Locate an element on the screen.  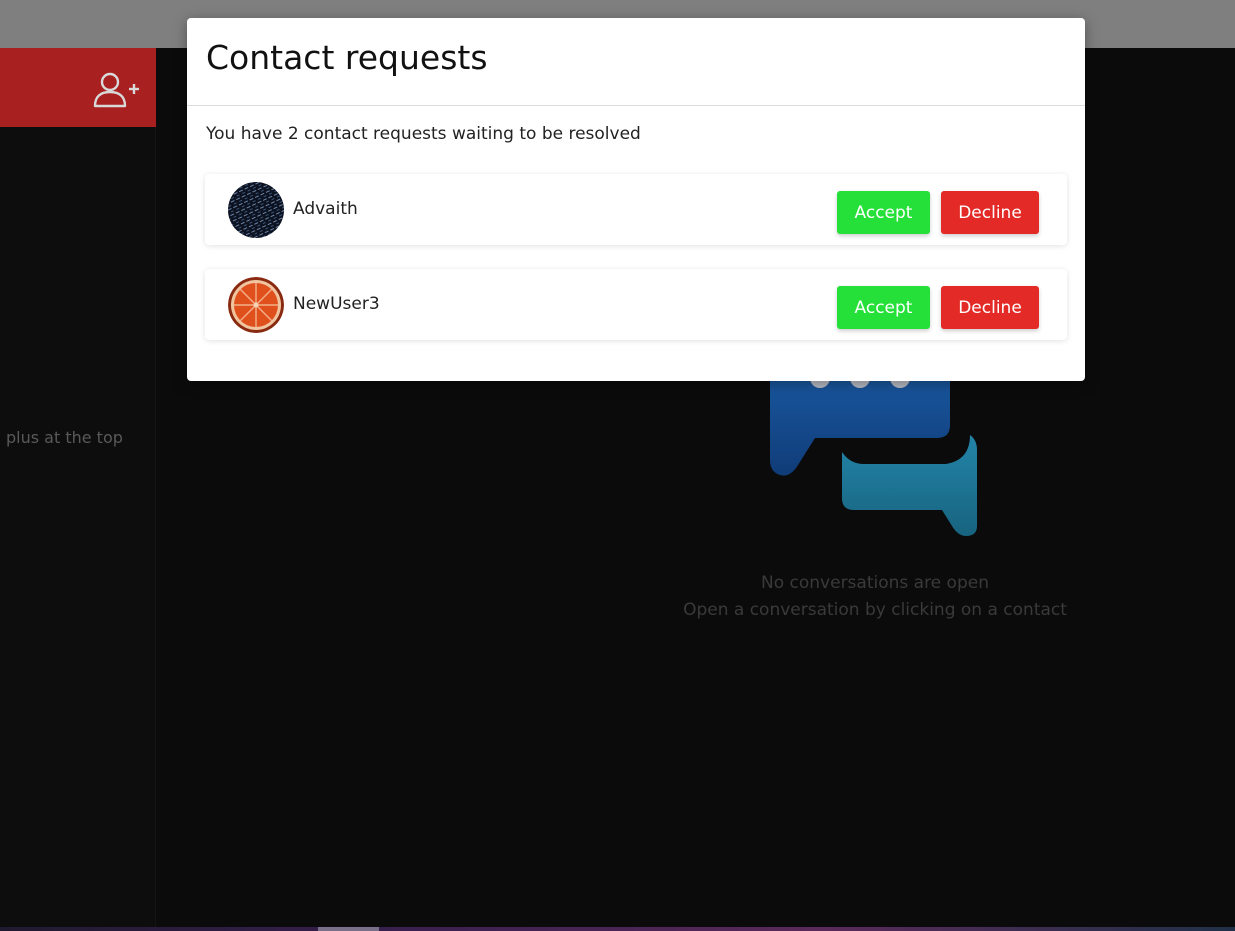
bottom-strip is located at coordinates (617, 929).